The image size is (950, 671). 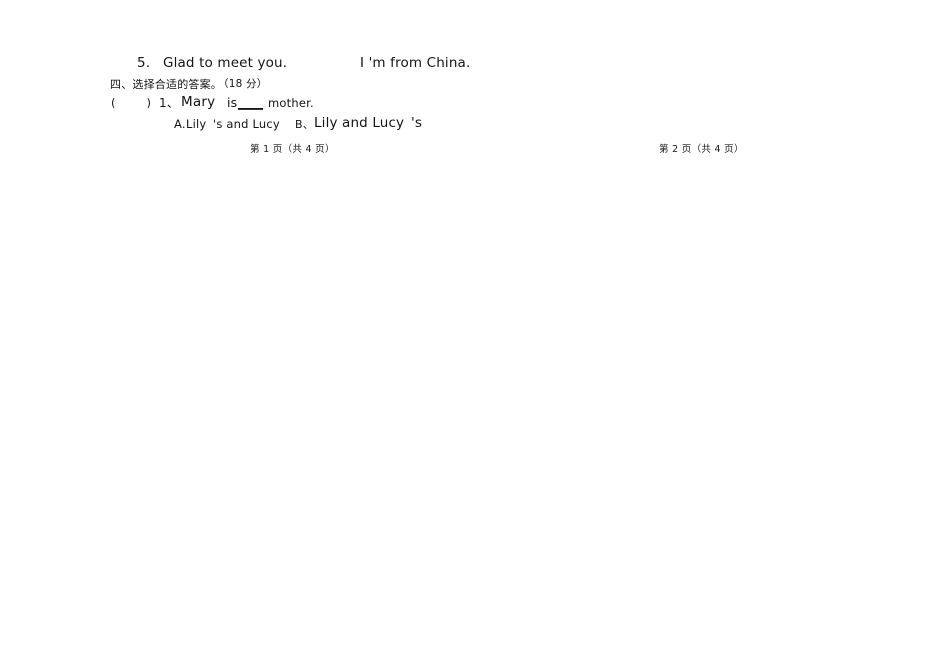 I want to click on question-1-option-a-label: A., so click(x=180, y=124).